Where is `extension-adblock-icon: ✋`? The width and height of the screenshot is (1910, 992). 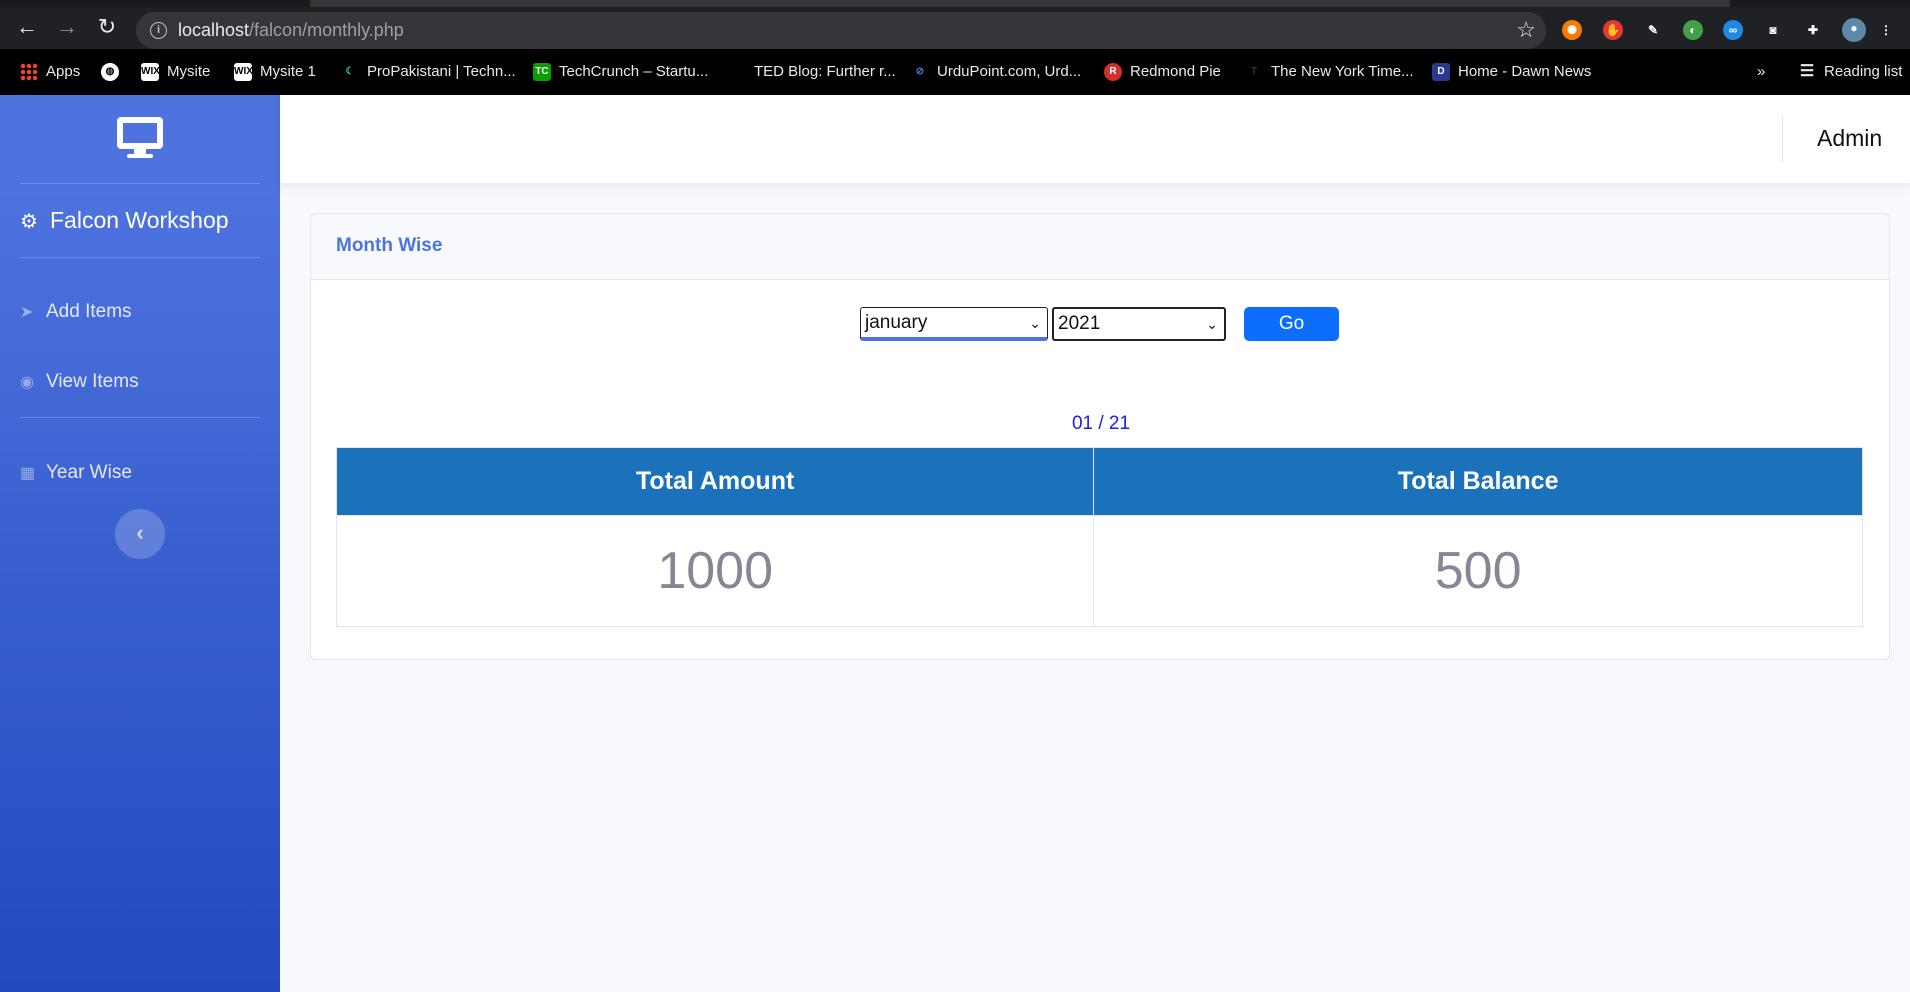 extension-adblock-icon: ✋ is located at coordinates (1613, 30).